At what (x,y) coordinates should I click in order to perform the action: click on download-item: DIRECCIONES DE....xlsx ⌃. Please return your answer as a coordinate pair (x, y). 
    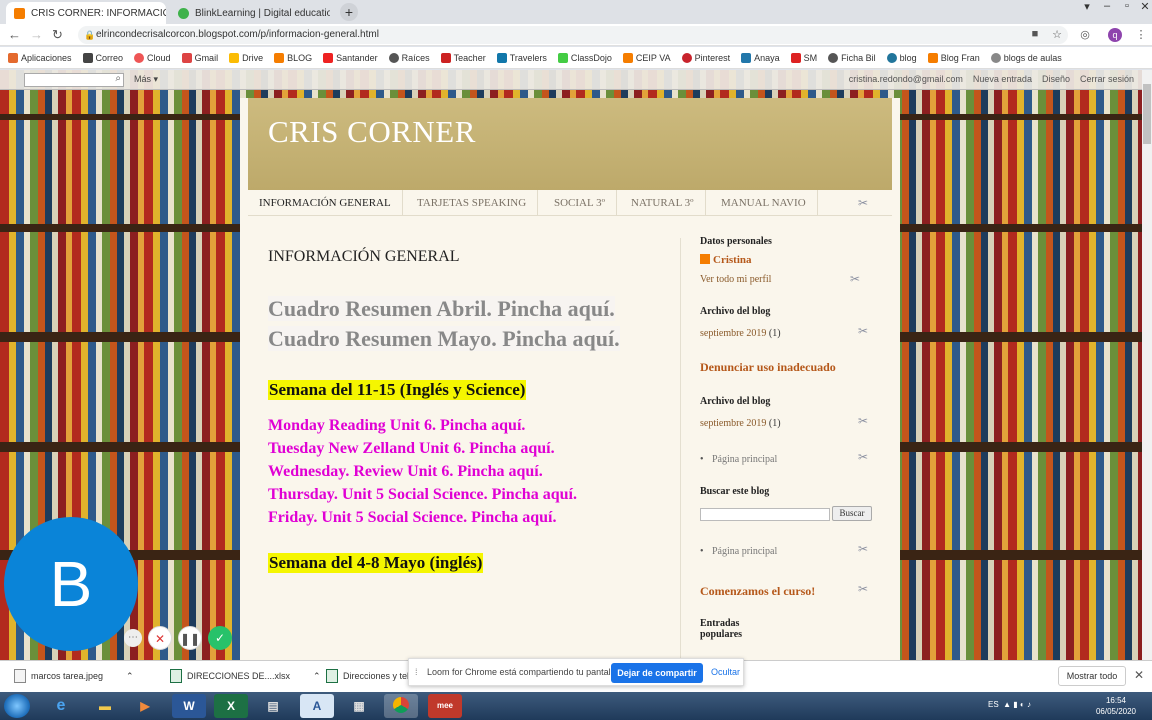
    Looking at the image, I should click on (245, 676).